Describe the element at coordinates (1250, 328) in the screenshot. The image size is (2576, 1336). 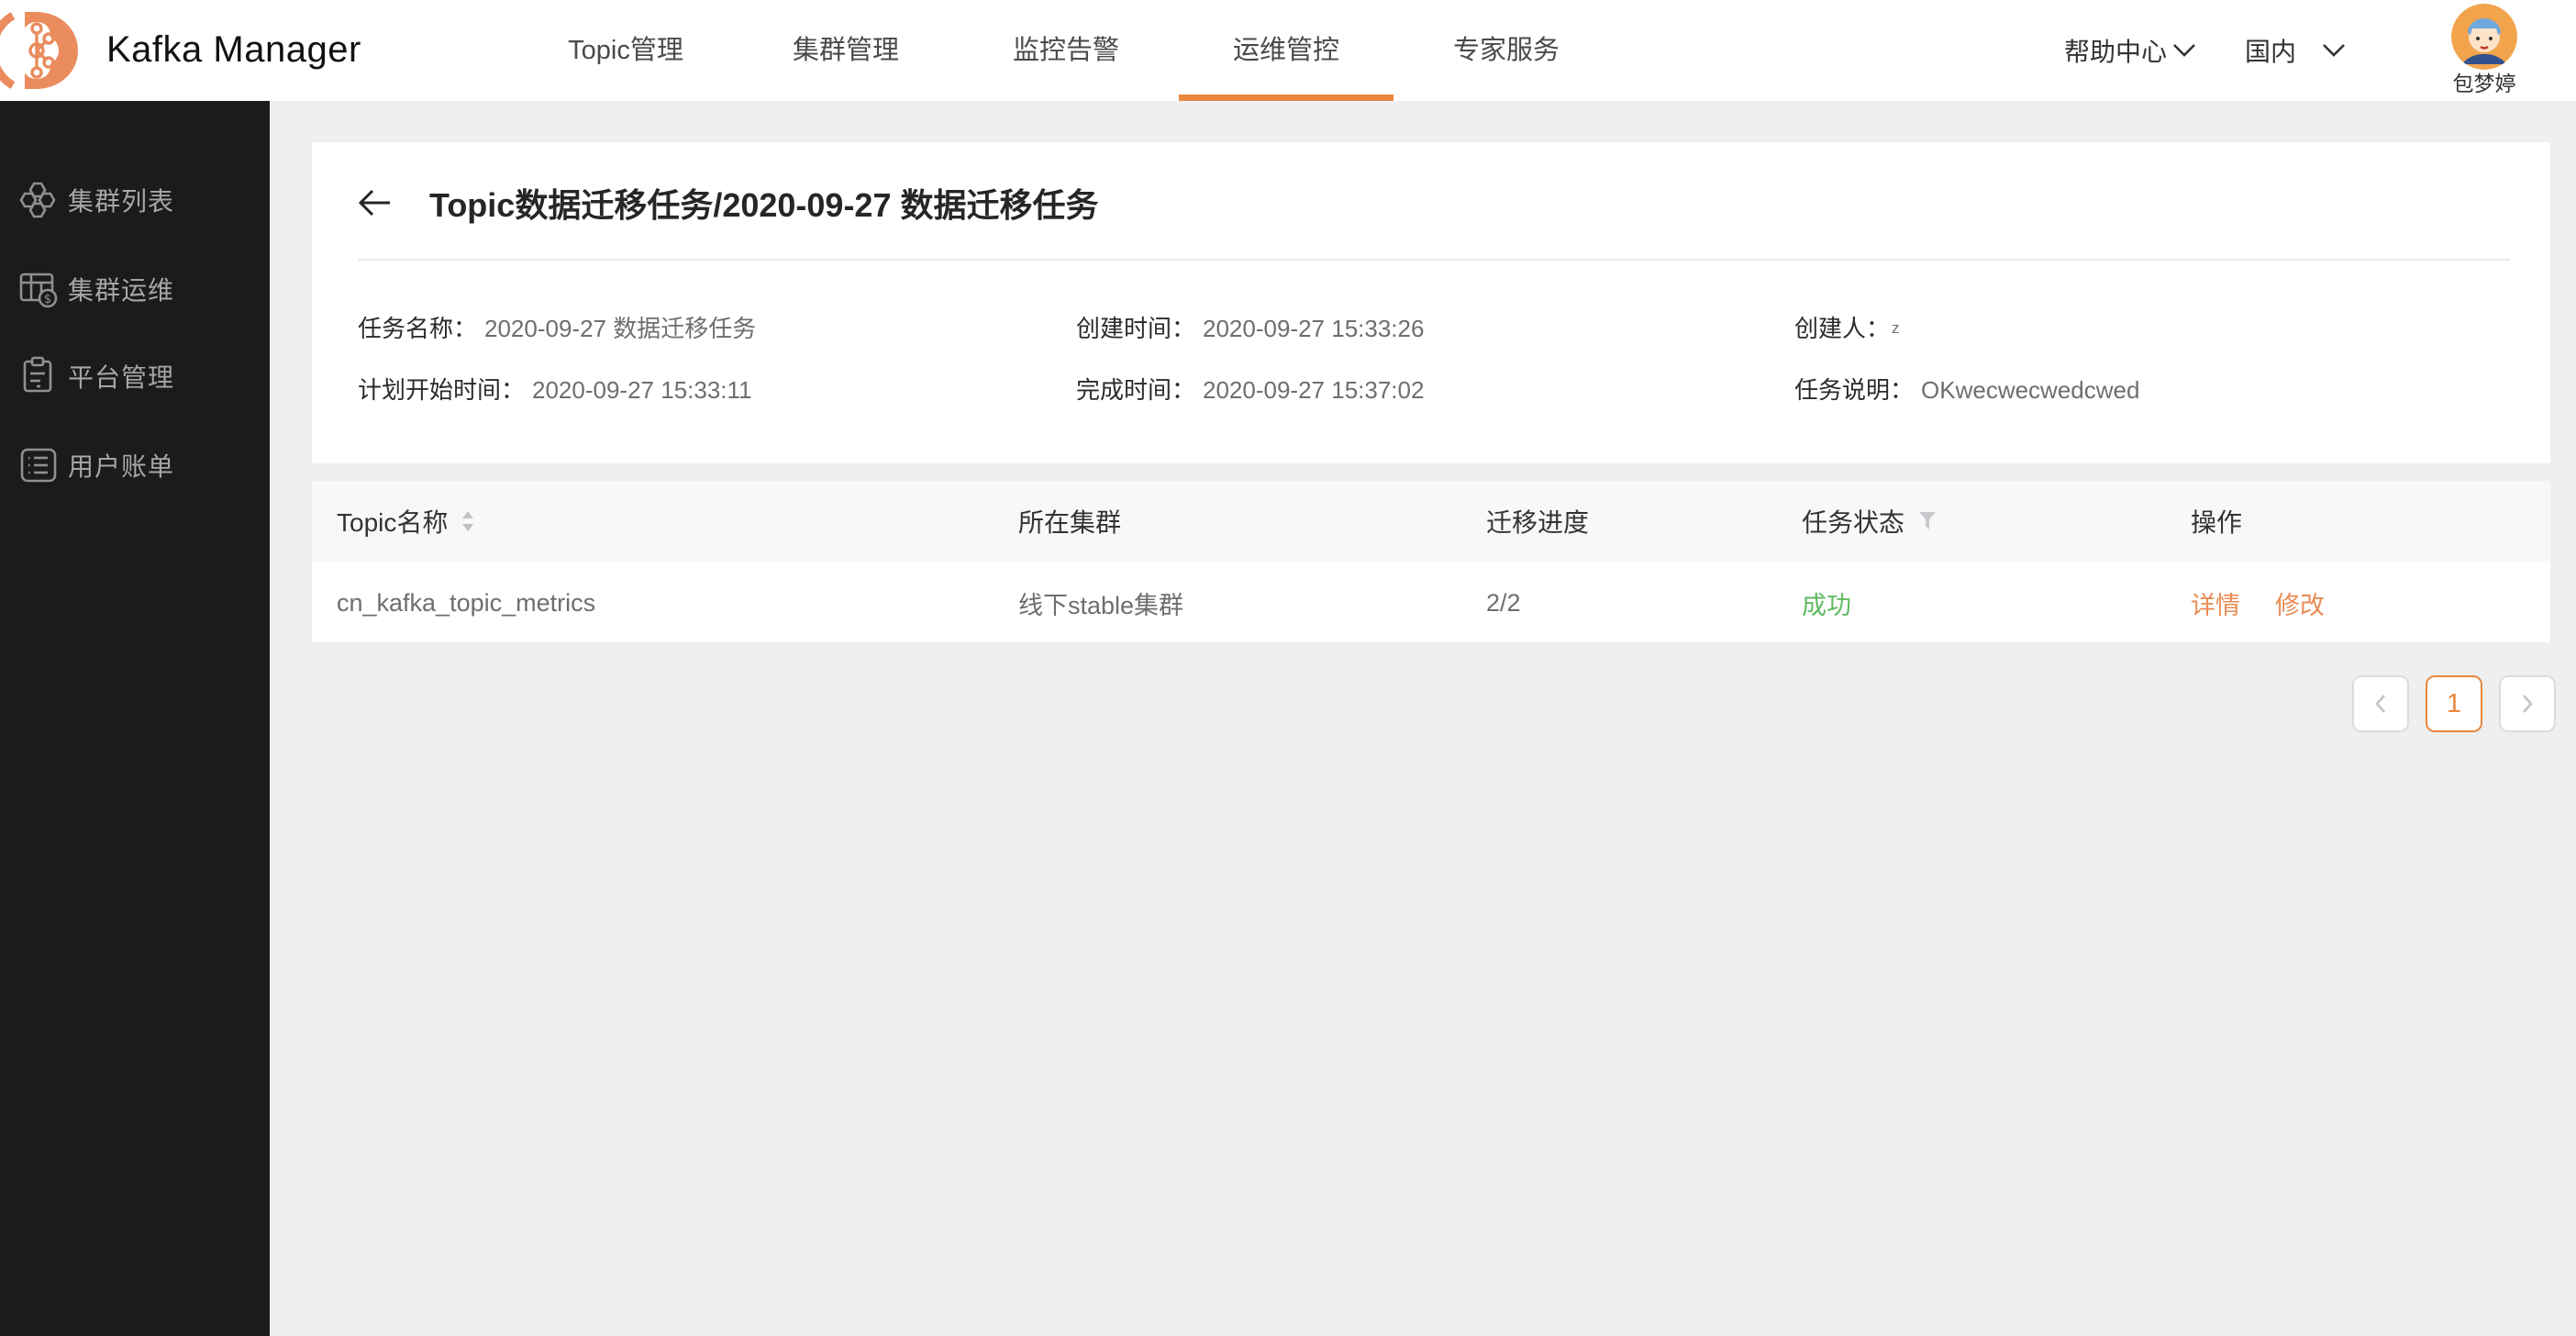
I see `field-create-time: 创建时间： 2020-09-27 15:33:26` at that location.